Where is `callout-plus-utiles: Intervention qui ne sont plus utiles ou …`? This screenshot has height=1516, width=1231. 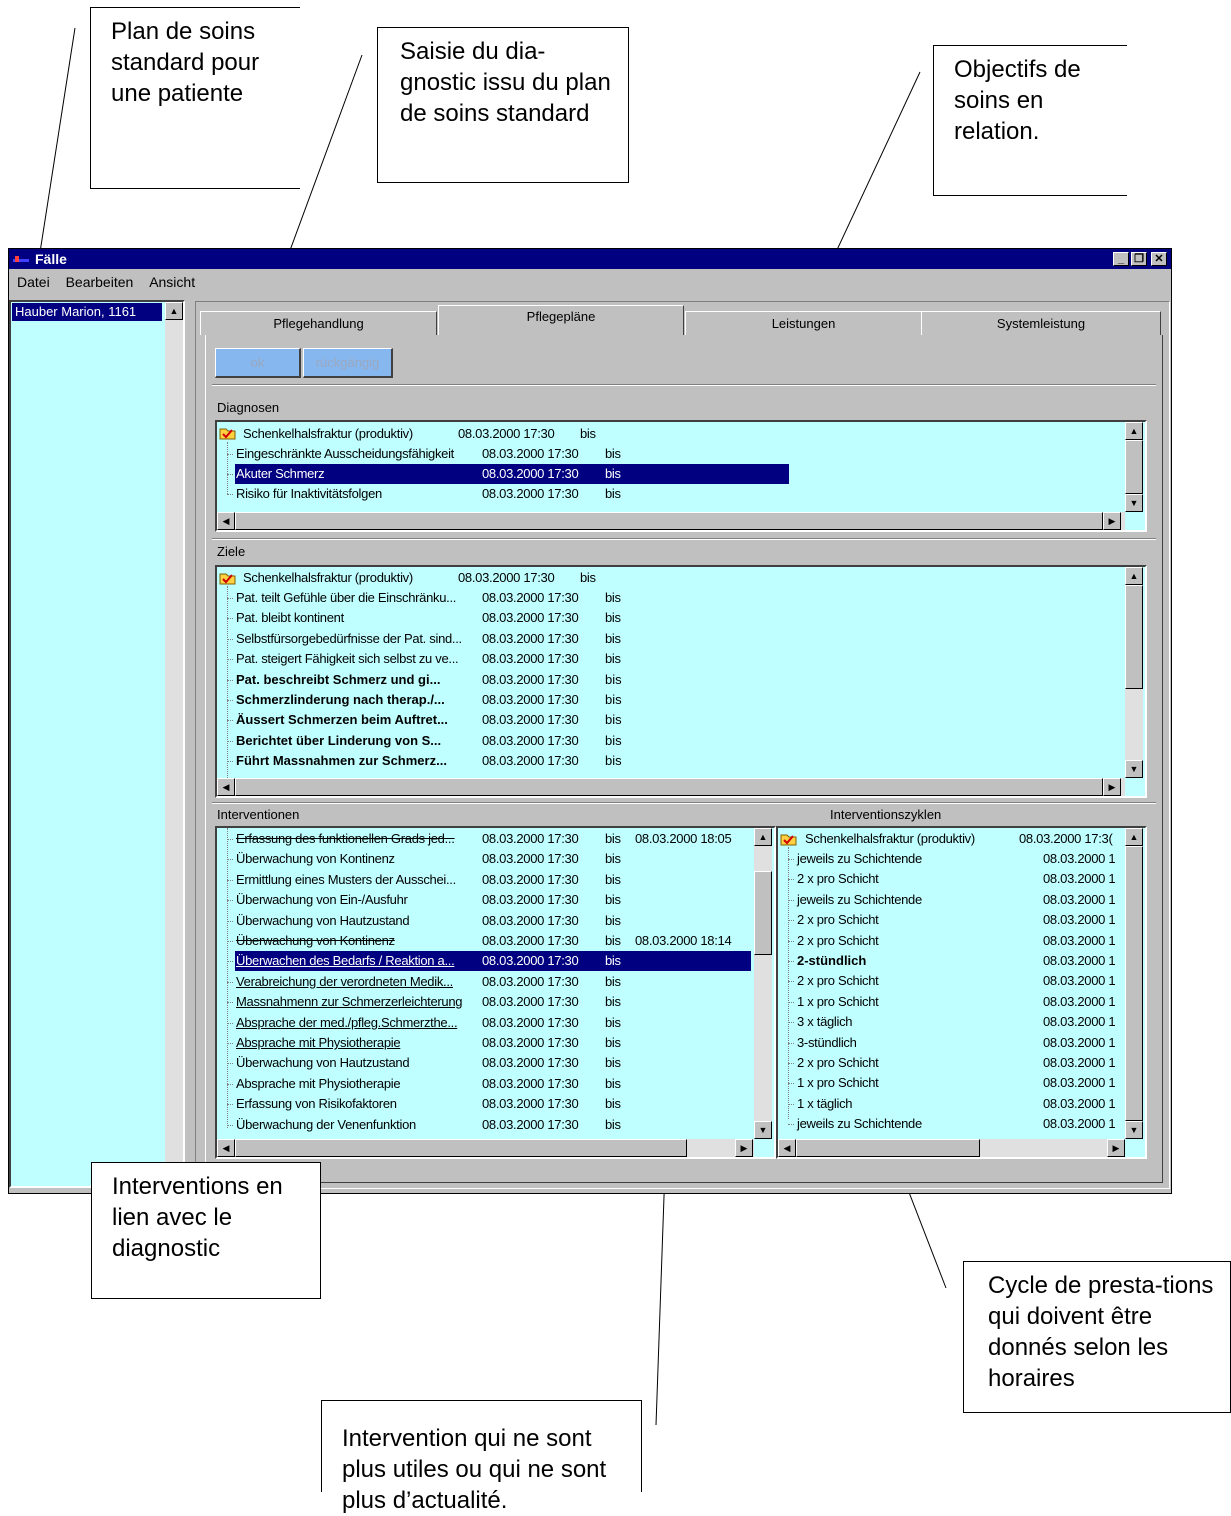
callout-plus-utiles: Intervention qui ne sont plus utiles ou … is located at coordinates (481, 1457).